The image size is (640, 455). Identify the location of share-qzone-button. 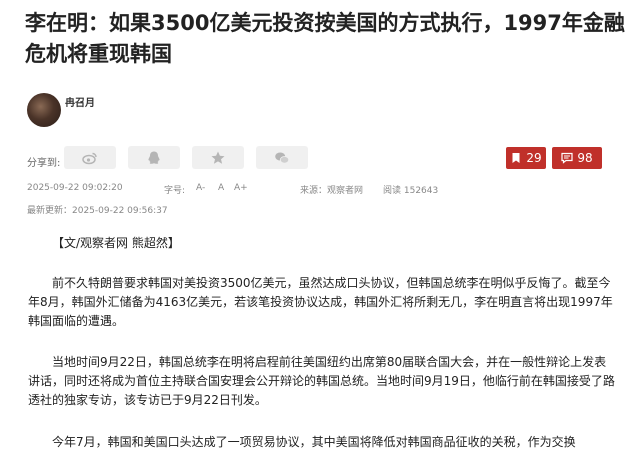
(218, 157).